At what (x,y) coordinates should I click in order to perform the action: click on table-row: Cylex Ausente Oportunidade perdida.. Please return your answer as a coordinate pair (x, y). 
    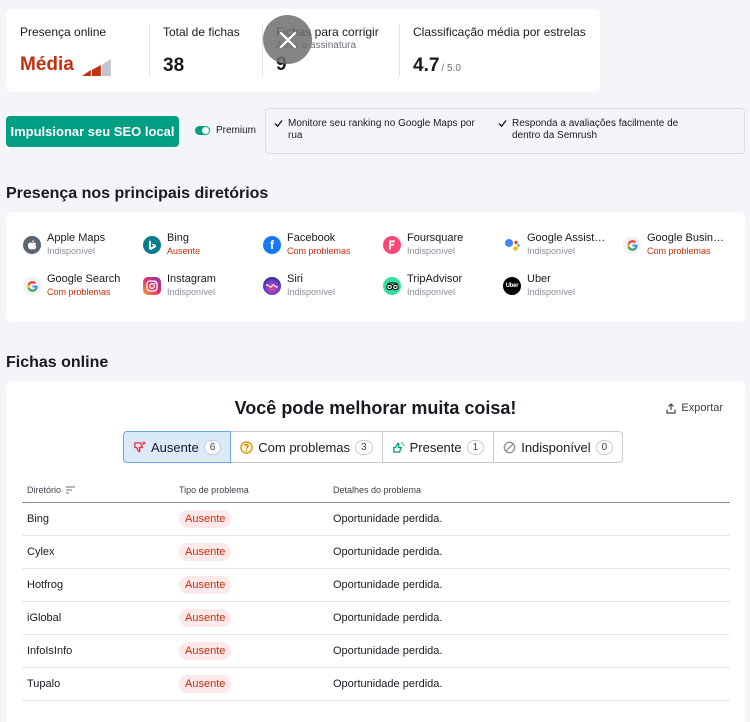
    Looking at the image, I should click on (376, 552).